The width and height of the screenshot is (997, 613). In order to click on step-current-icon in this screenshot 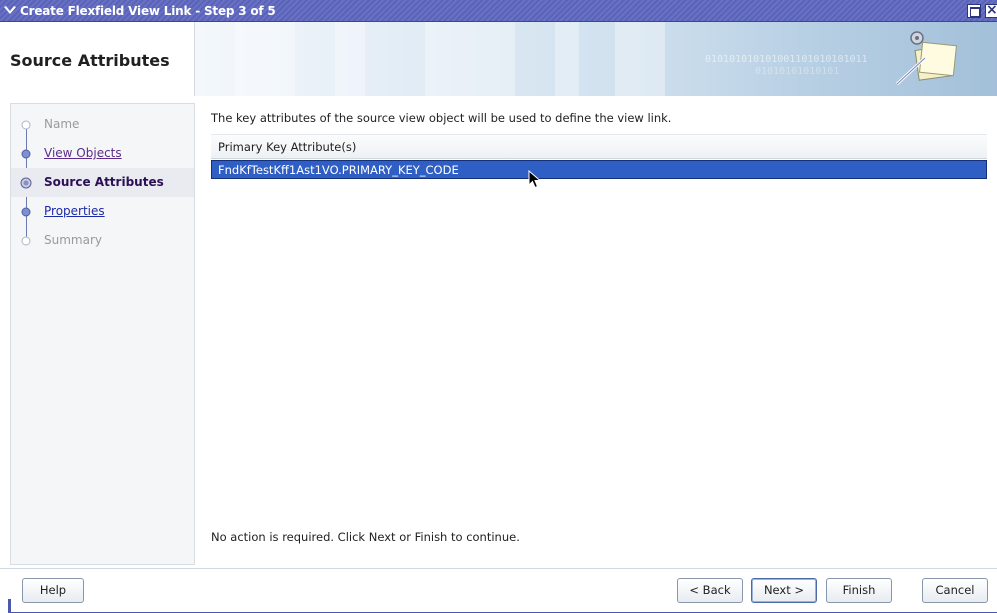, I will do `click(26, 183)`.